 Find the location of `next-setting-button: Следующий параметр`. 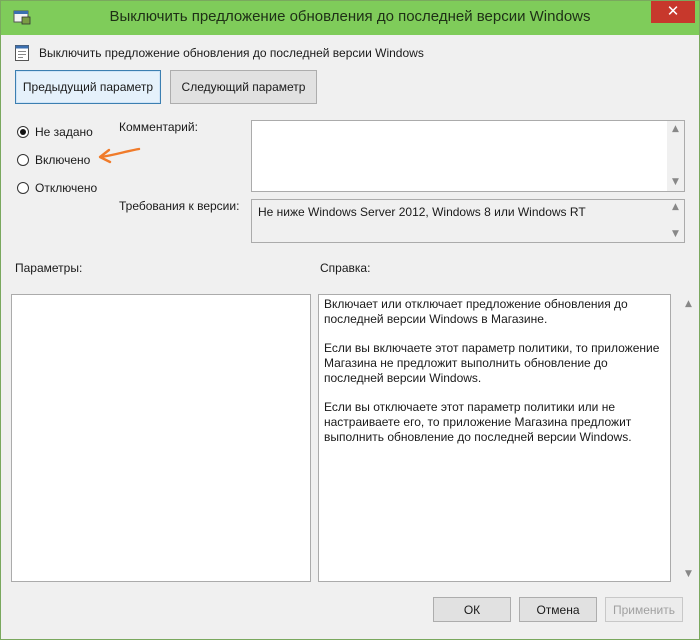

next-setting-button: Следующий параметр is located at coordinates (243, 87).